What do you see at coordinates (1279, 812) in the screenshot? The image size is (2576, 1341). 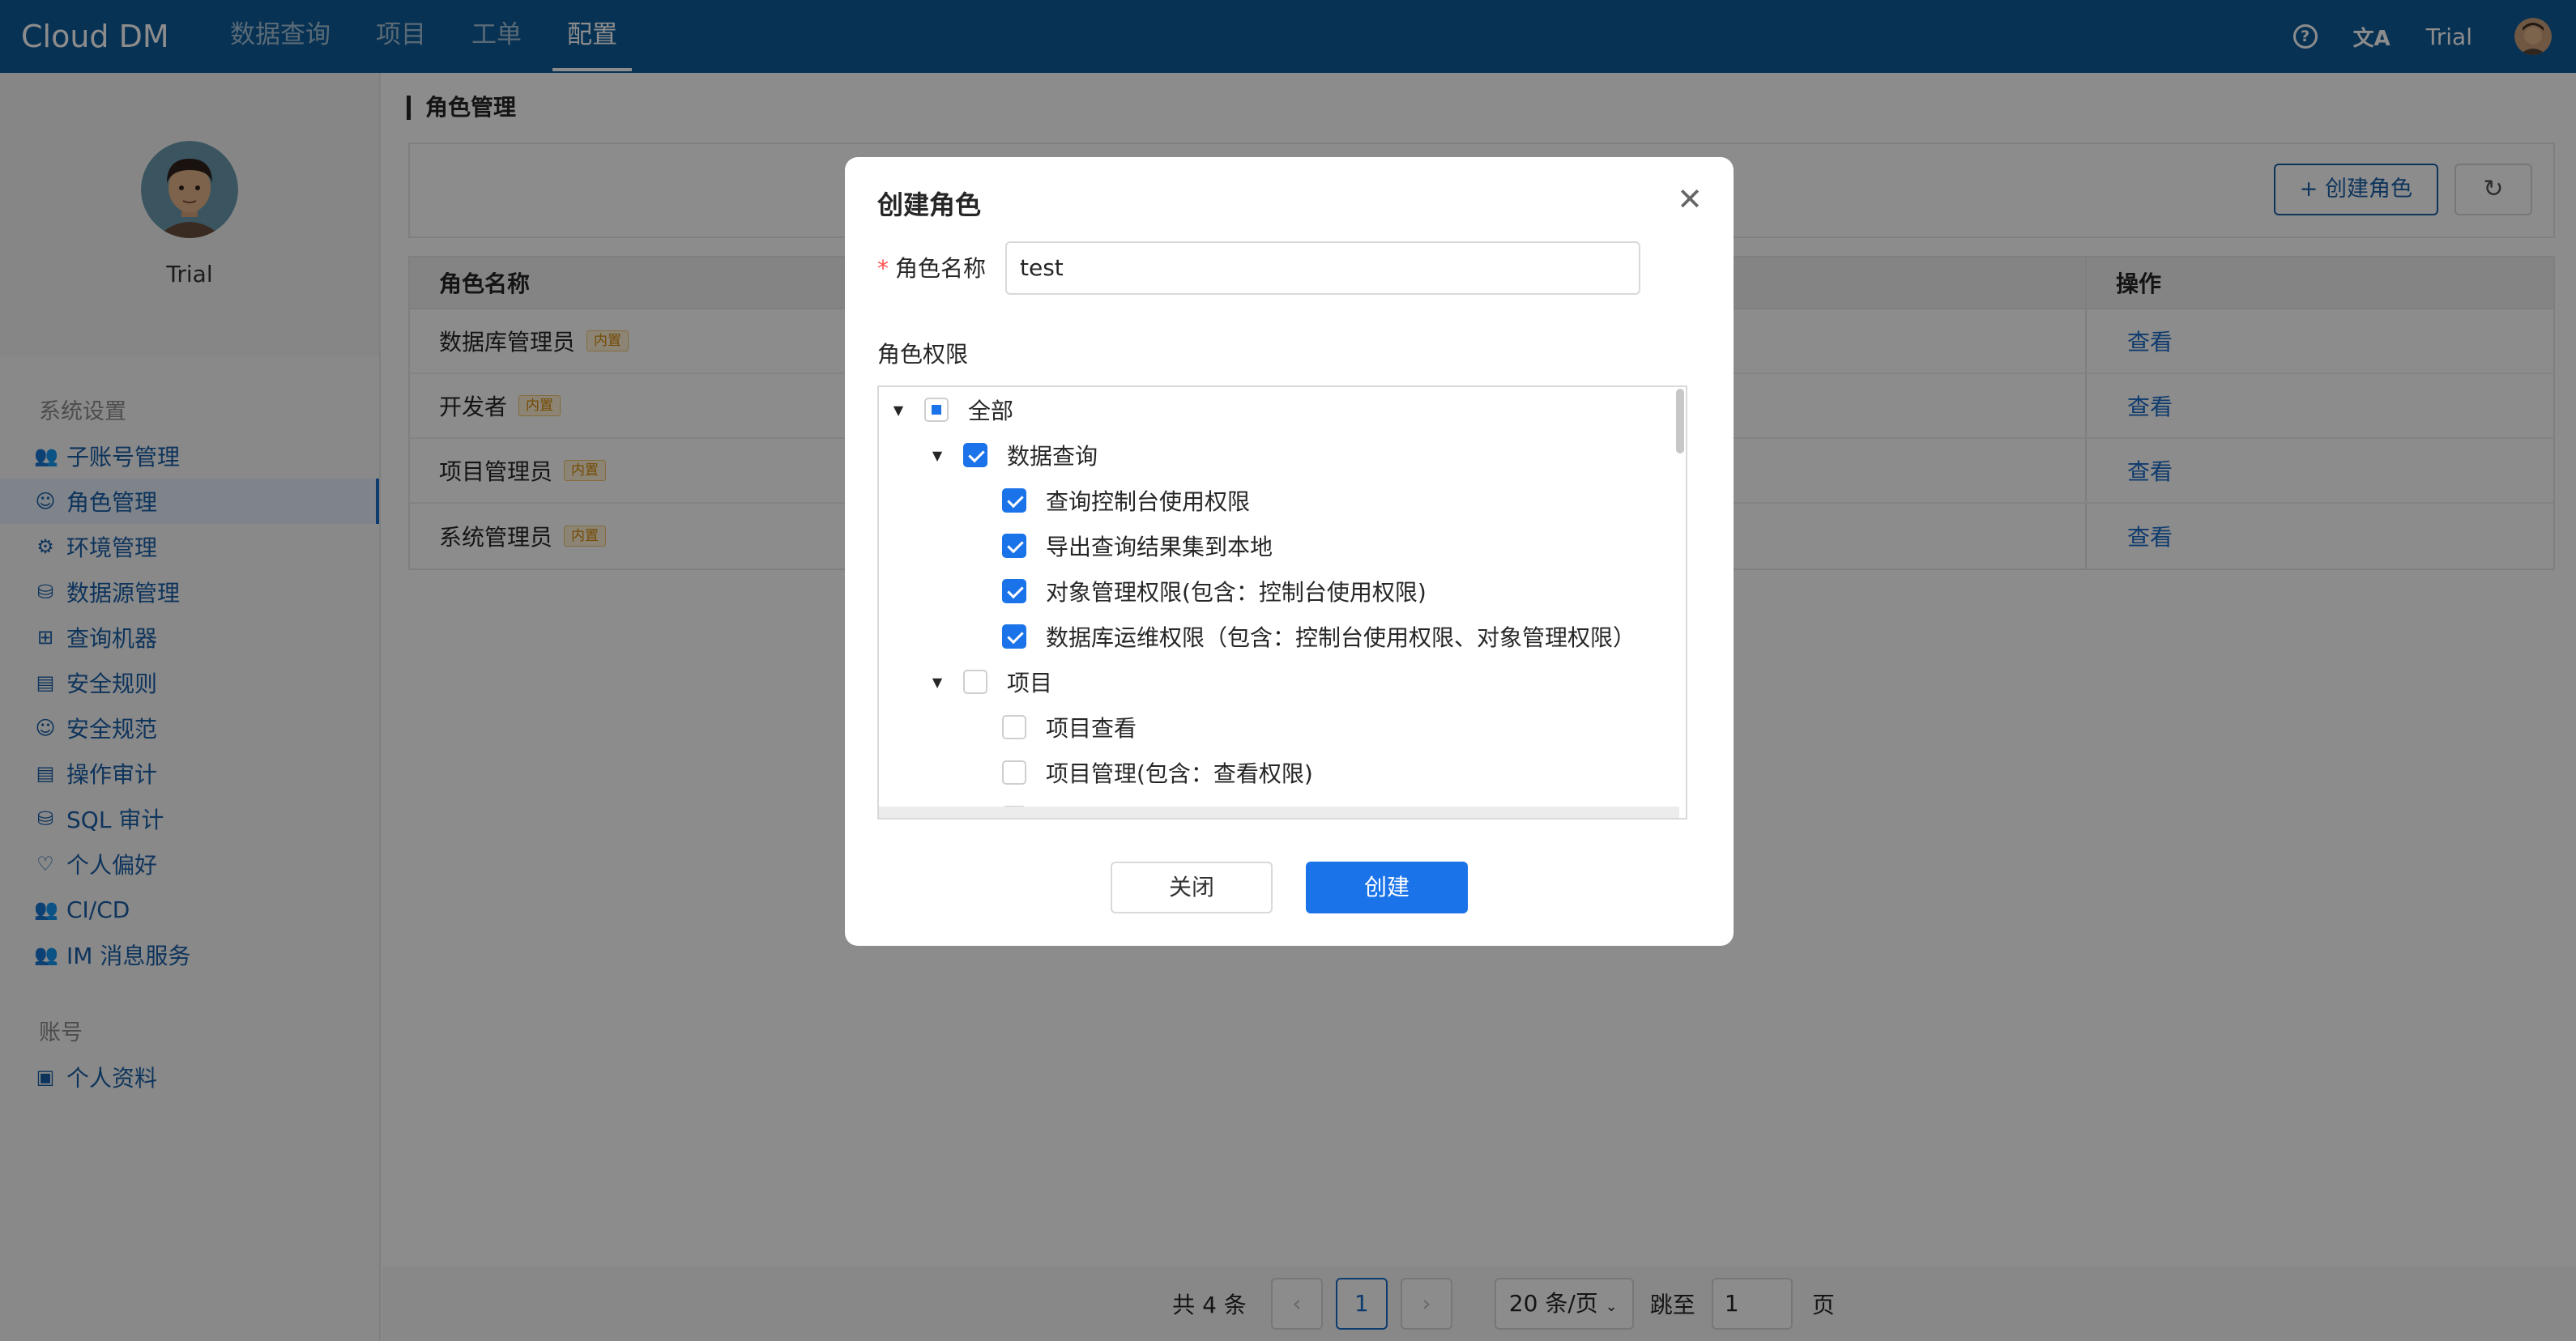 I see `horizontal-scrollbar` at bounding box center [1279, 812].